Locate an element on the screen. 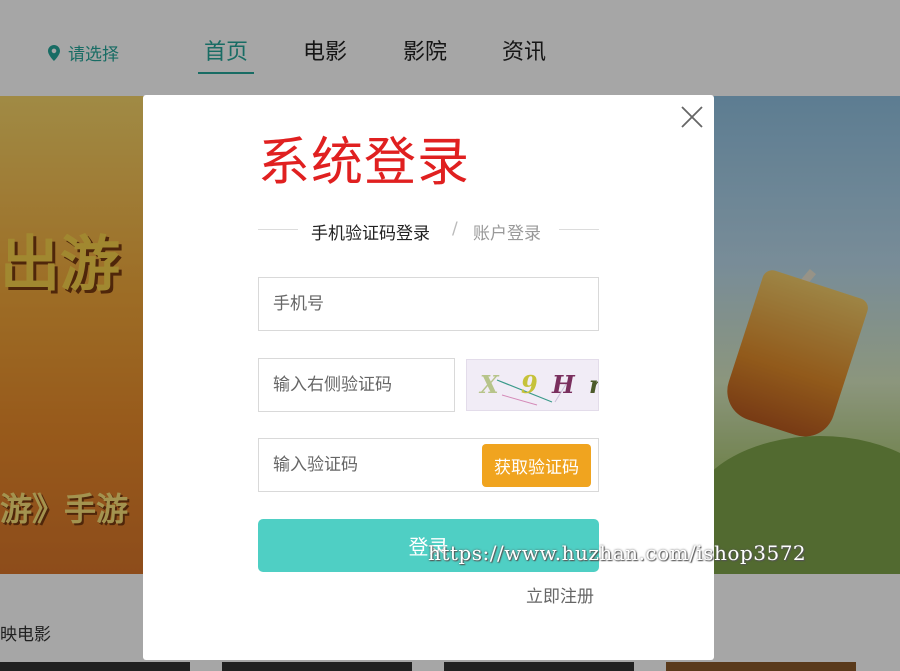 Image resolution: width=900 pixels, height=671 pixels. close-button is located at coordinates (692, 117).